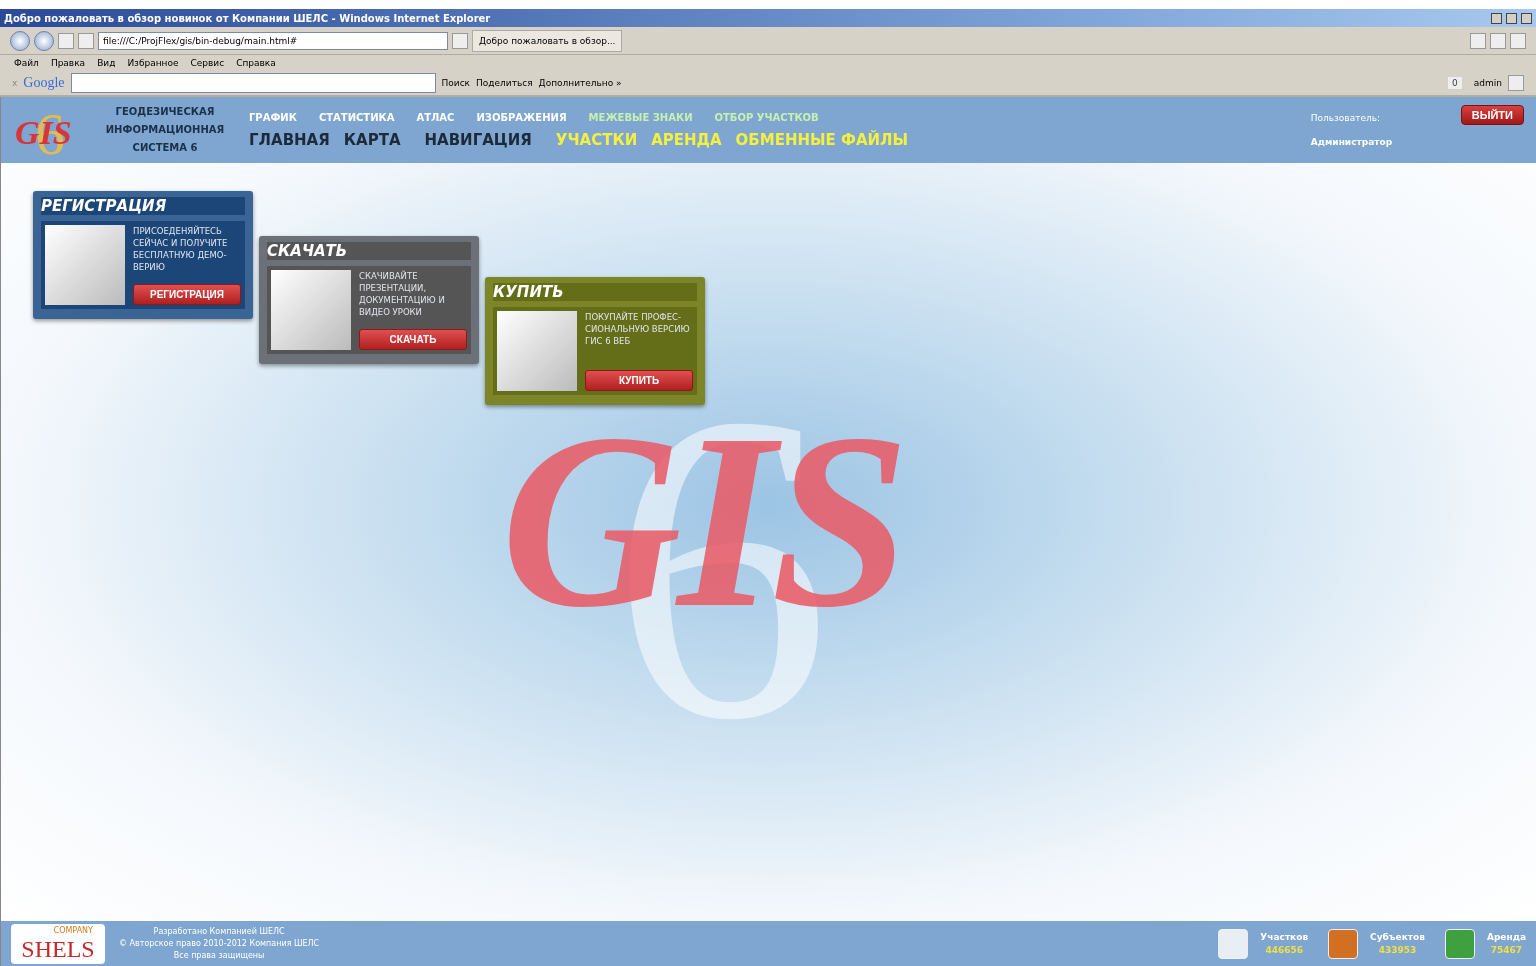 The image size is (1536, 966). Describe the element at coordinates (253, 83) in the screenshot. I see `search-field` at that location.